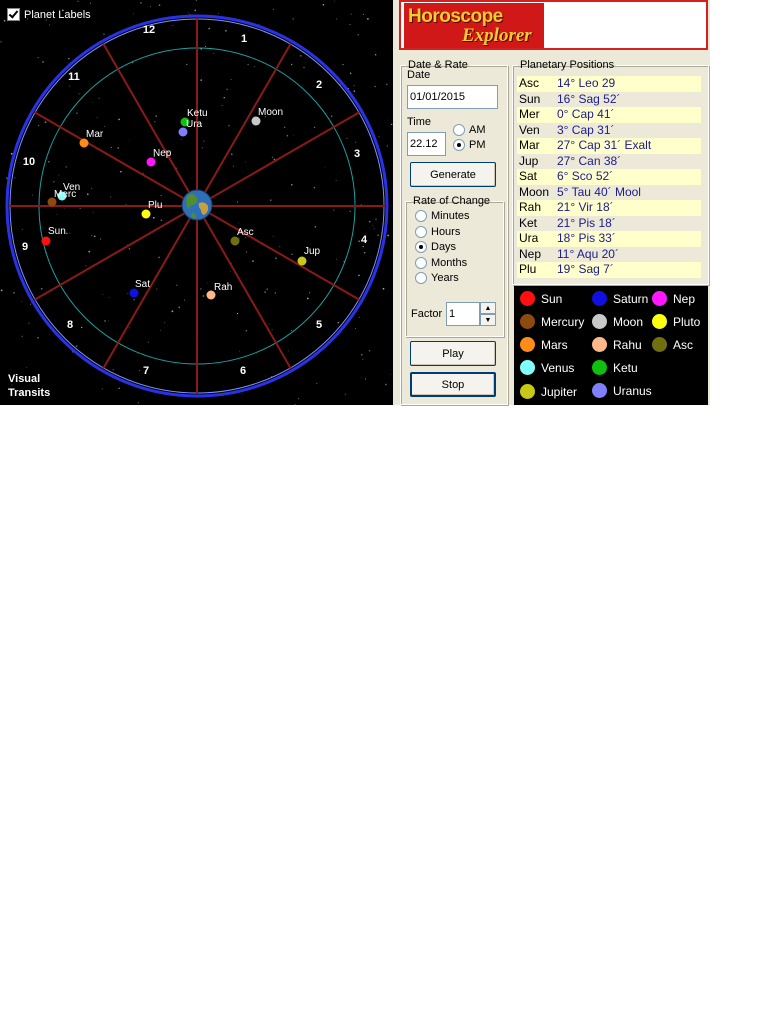  I want to click on rate-radio-years: Years, so click(437, 278).